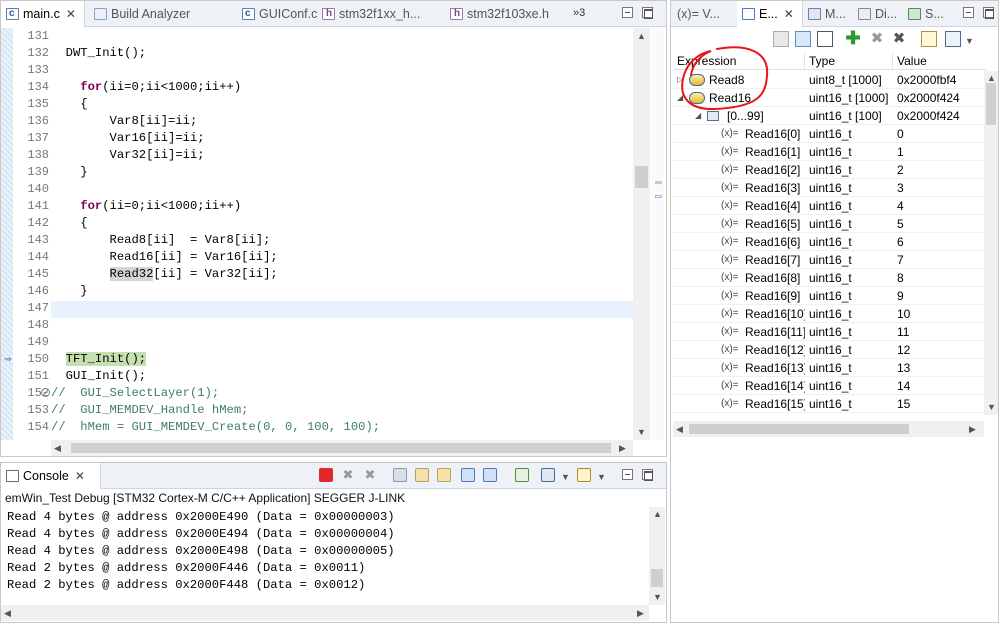  What do you see at coordinates (770, 14) in the screenshot?
I see `tab-expressions: E... ✕` at bounding box center [770, 14].